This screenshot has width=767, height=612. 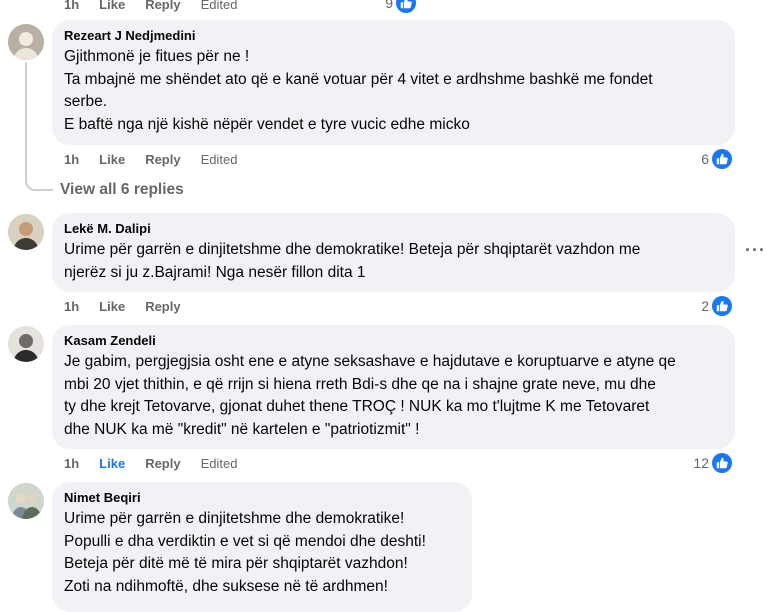 I want to click on comment-author: Rezeart J Nedjmedini, so click(x=393, y=36).